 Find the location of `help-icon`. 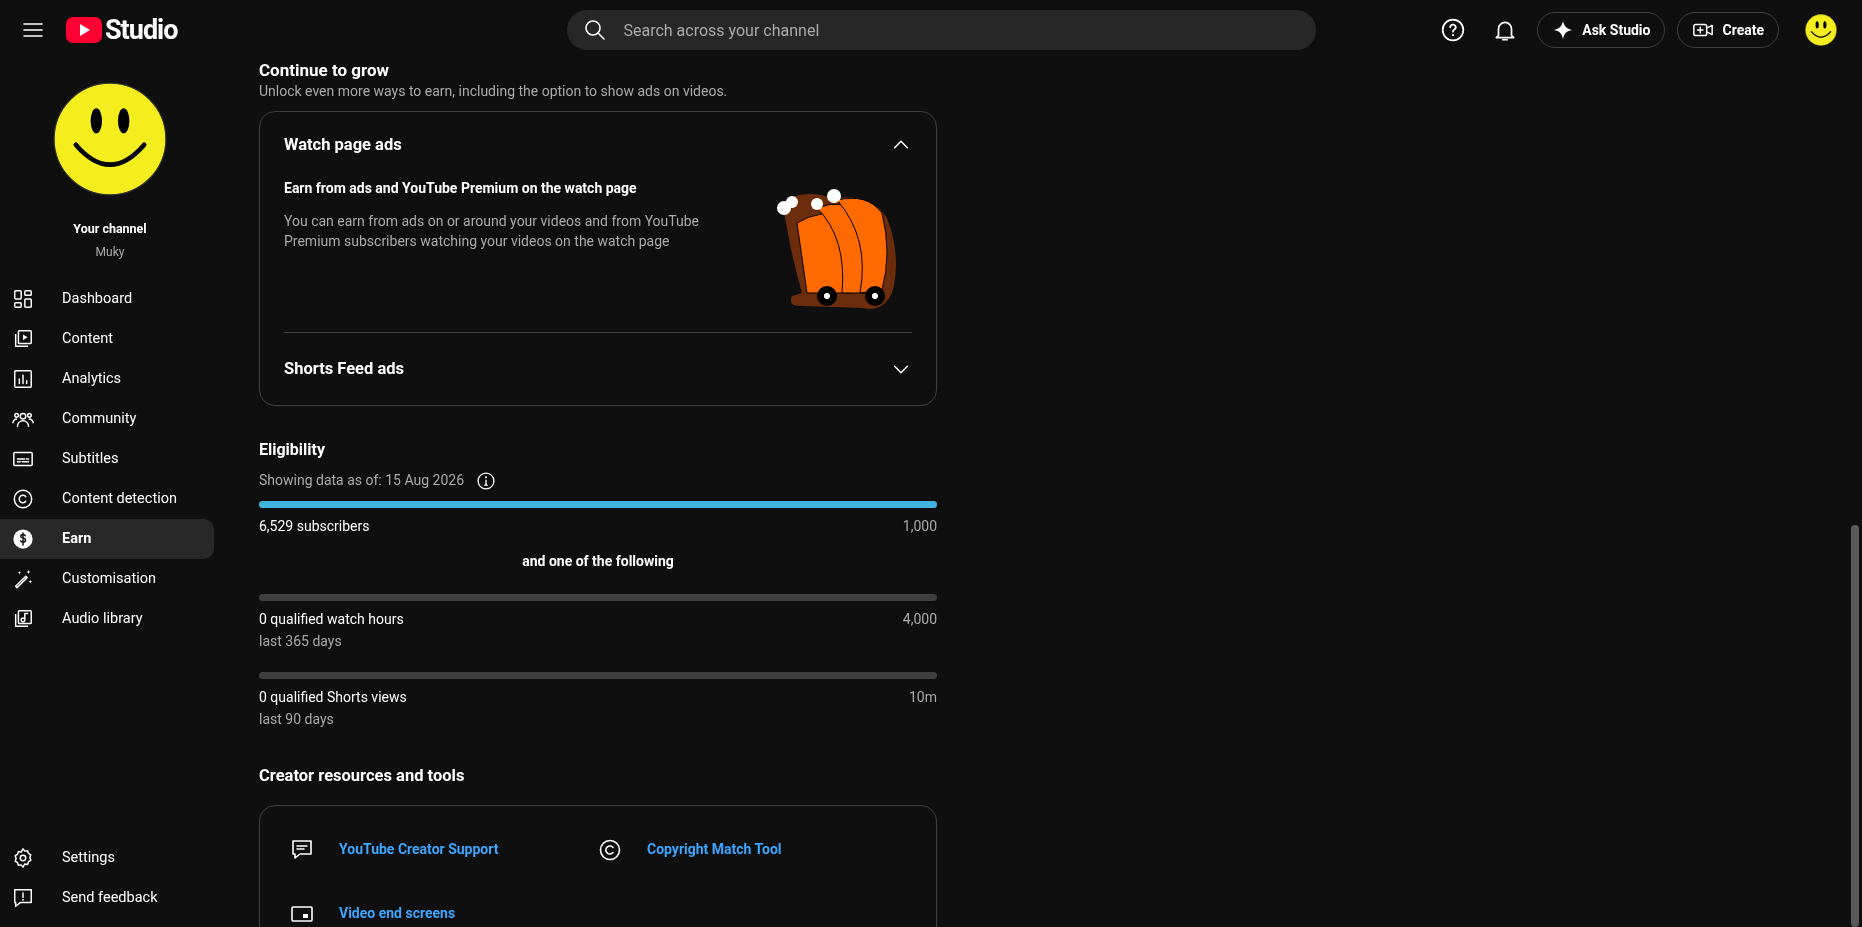

help-icon is located at coordinates (1453, 30).